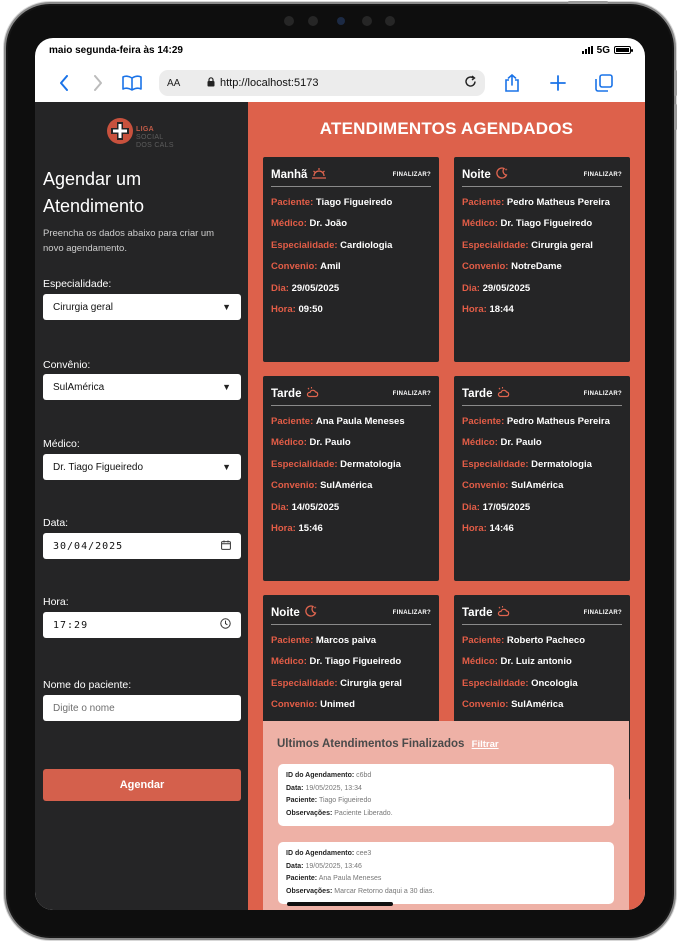 This screenshot has width=680, height=942. Describe the element at coordinates (226, 546) in the screenshot. I see `calendar-icon` at that location.